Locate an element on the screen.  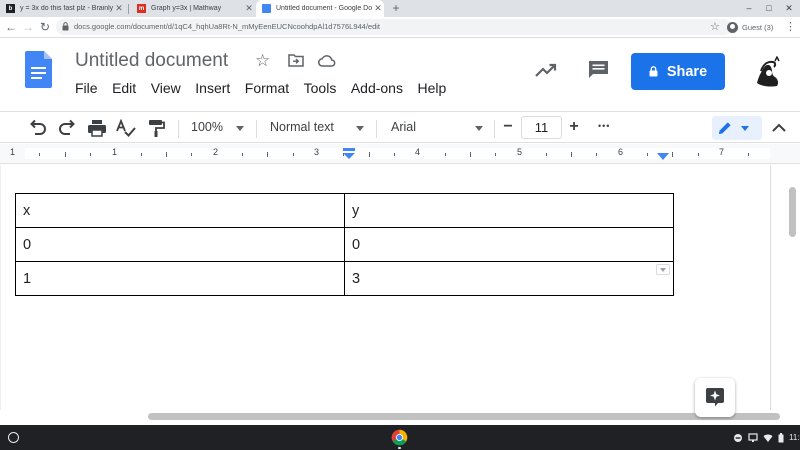
tab-brainly: b y = 3x do this fast plz - Brainly.c ✕ is located at coordinates (62, 8).